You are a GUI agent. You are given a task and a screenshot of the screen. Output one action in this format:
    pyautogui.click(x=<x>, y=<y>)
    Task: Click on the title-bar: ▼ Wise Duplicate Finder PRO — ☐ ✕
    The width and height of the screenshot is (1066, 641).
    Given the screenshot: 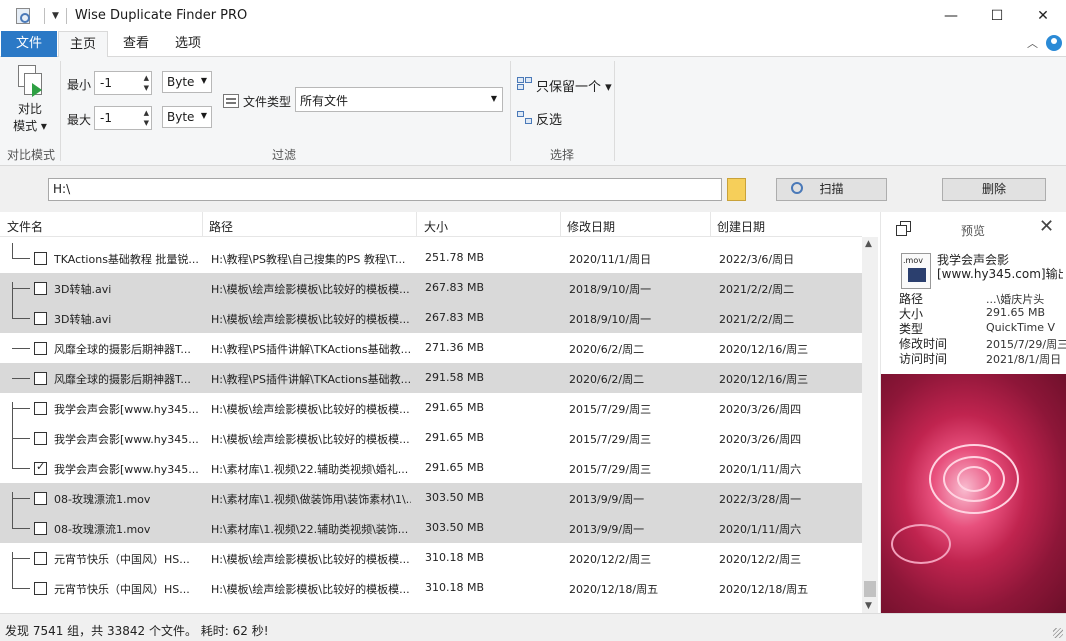 What is the action you would take?
    pyautogui.click(x=533, y=15)
    